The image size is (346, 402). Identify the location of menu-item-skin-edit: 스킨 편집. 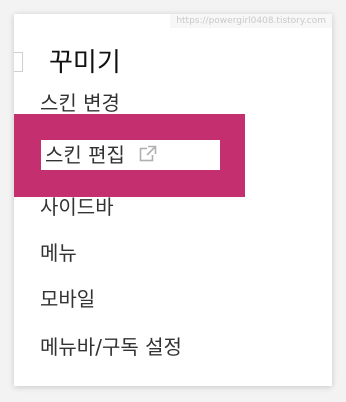
(99, 155).